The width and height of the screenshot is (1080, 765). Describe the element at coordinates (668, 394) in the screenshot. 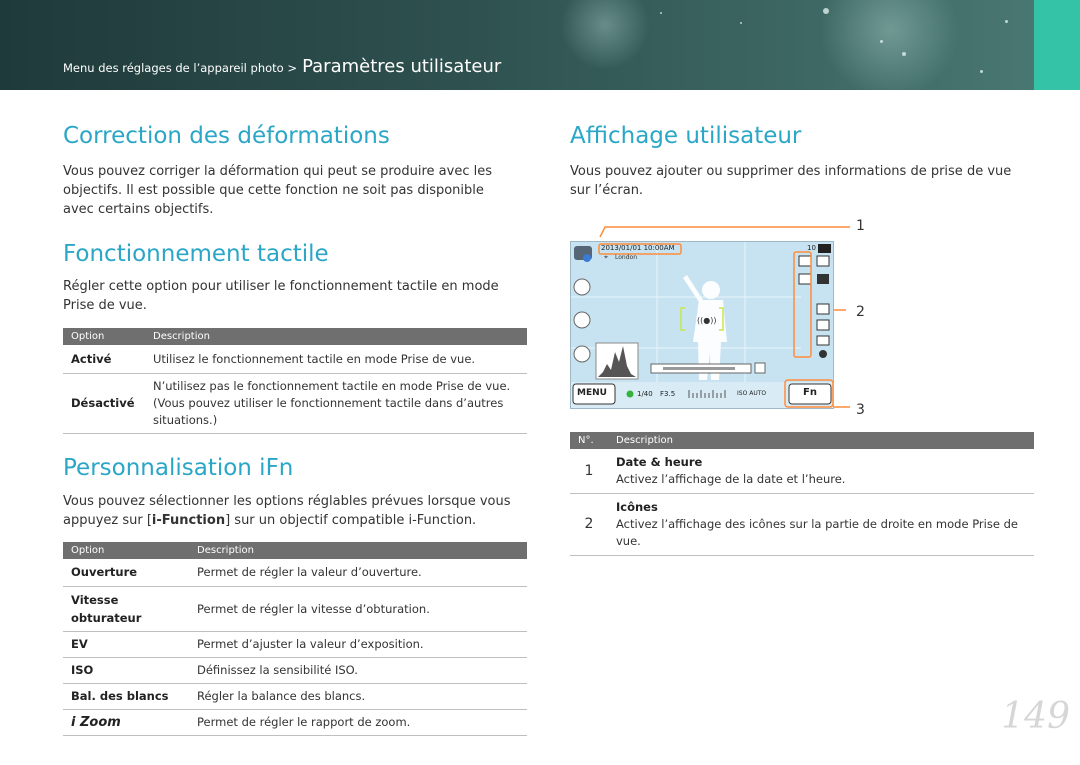

I see `screen-aperture: F3.5` at that location.